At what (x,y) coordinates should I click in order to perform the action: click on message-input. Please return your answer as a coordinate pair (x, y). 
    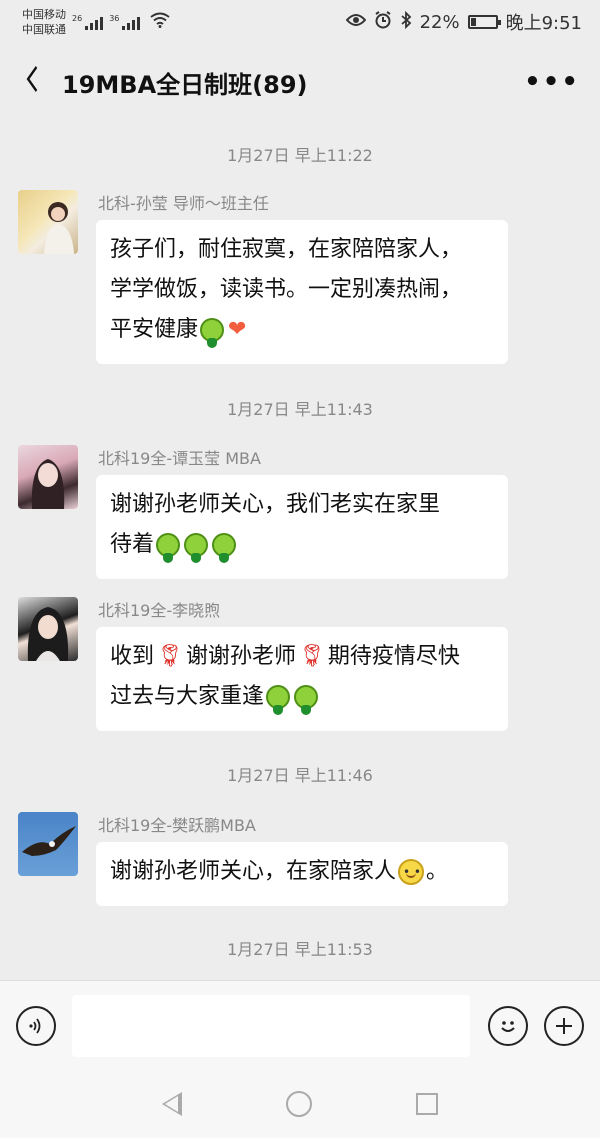
    Looking at the image, I should click on (271, 1025).